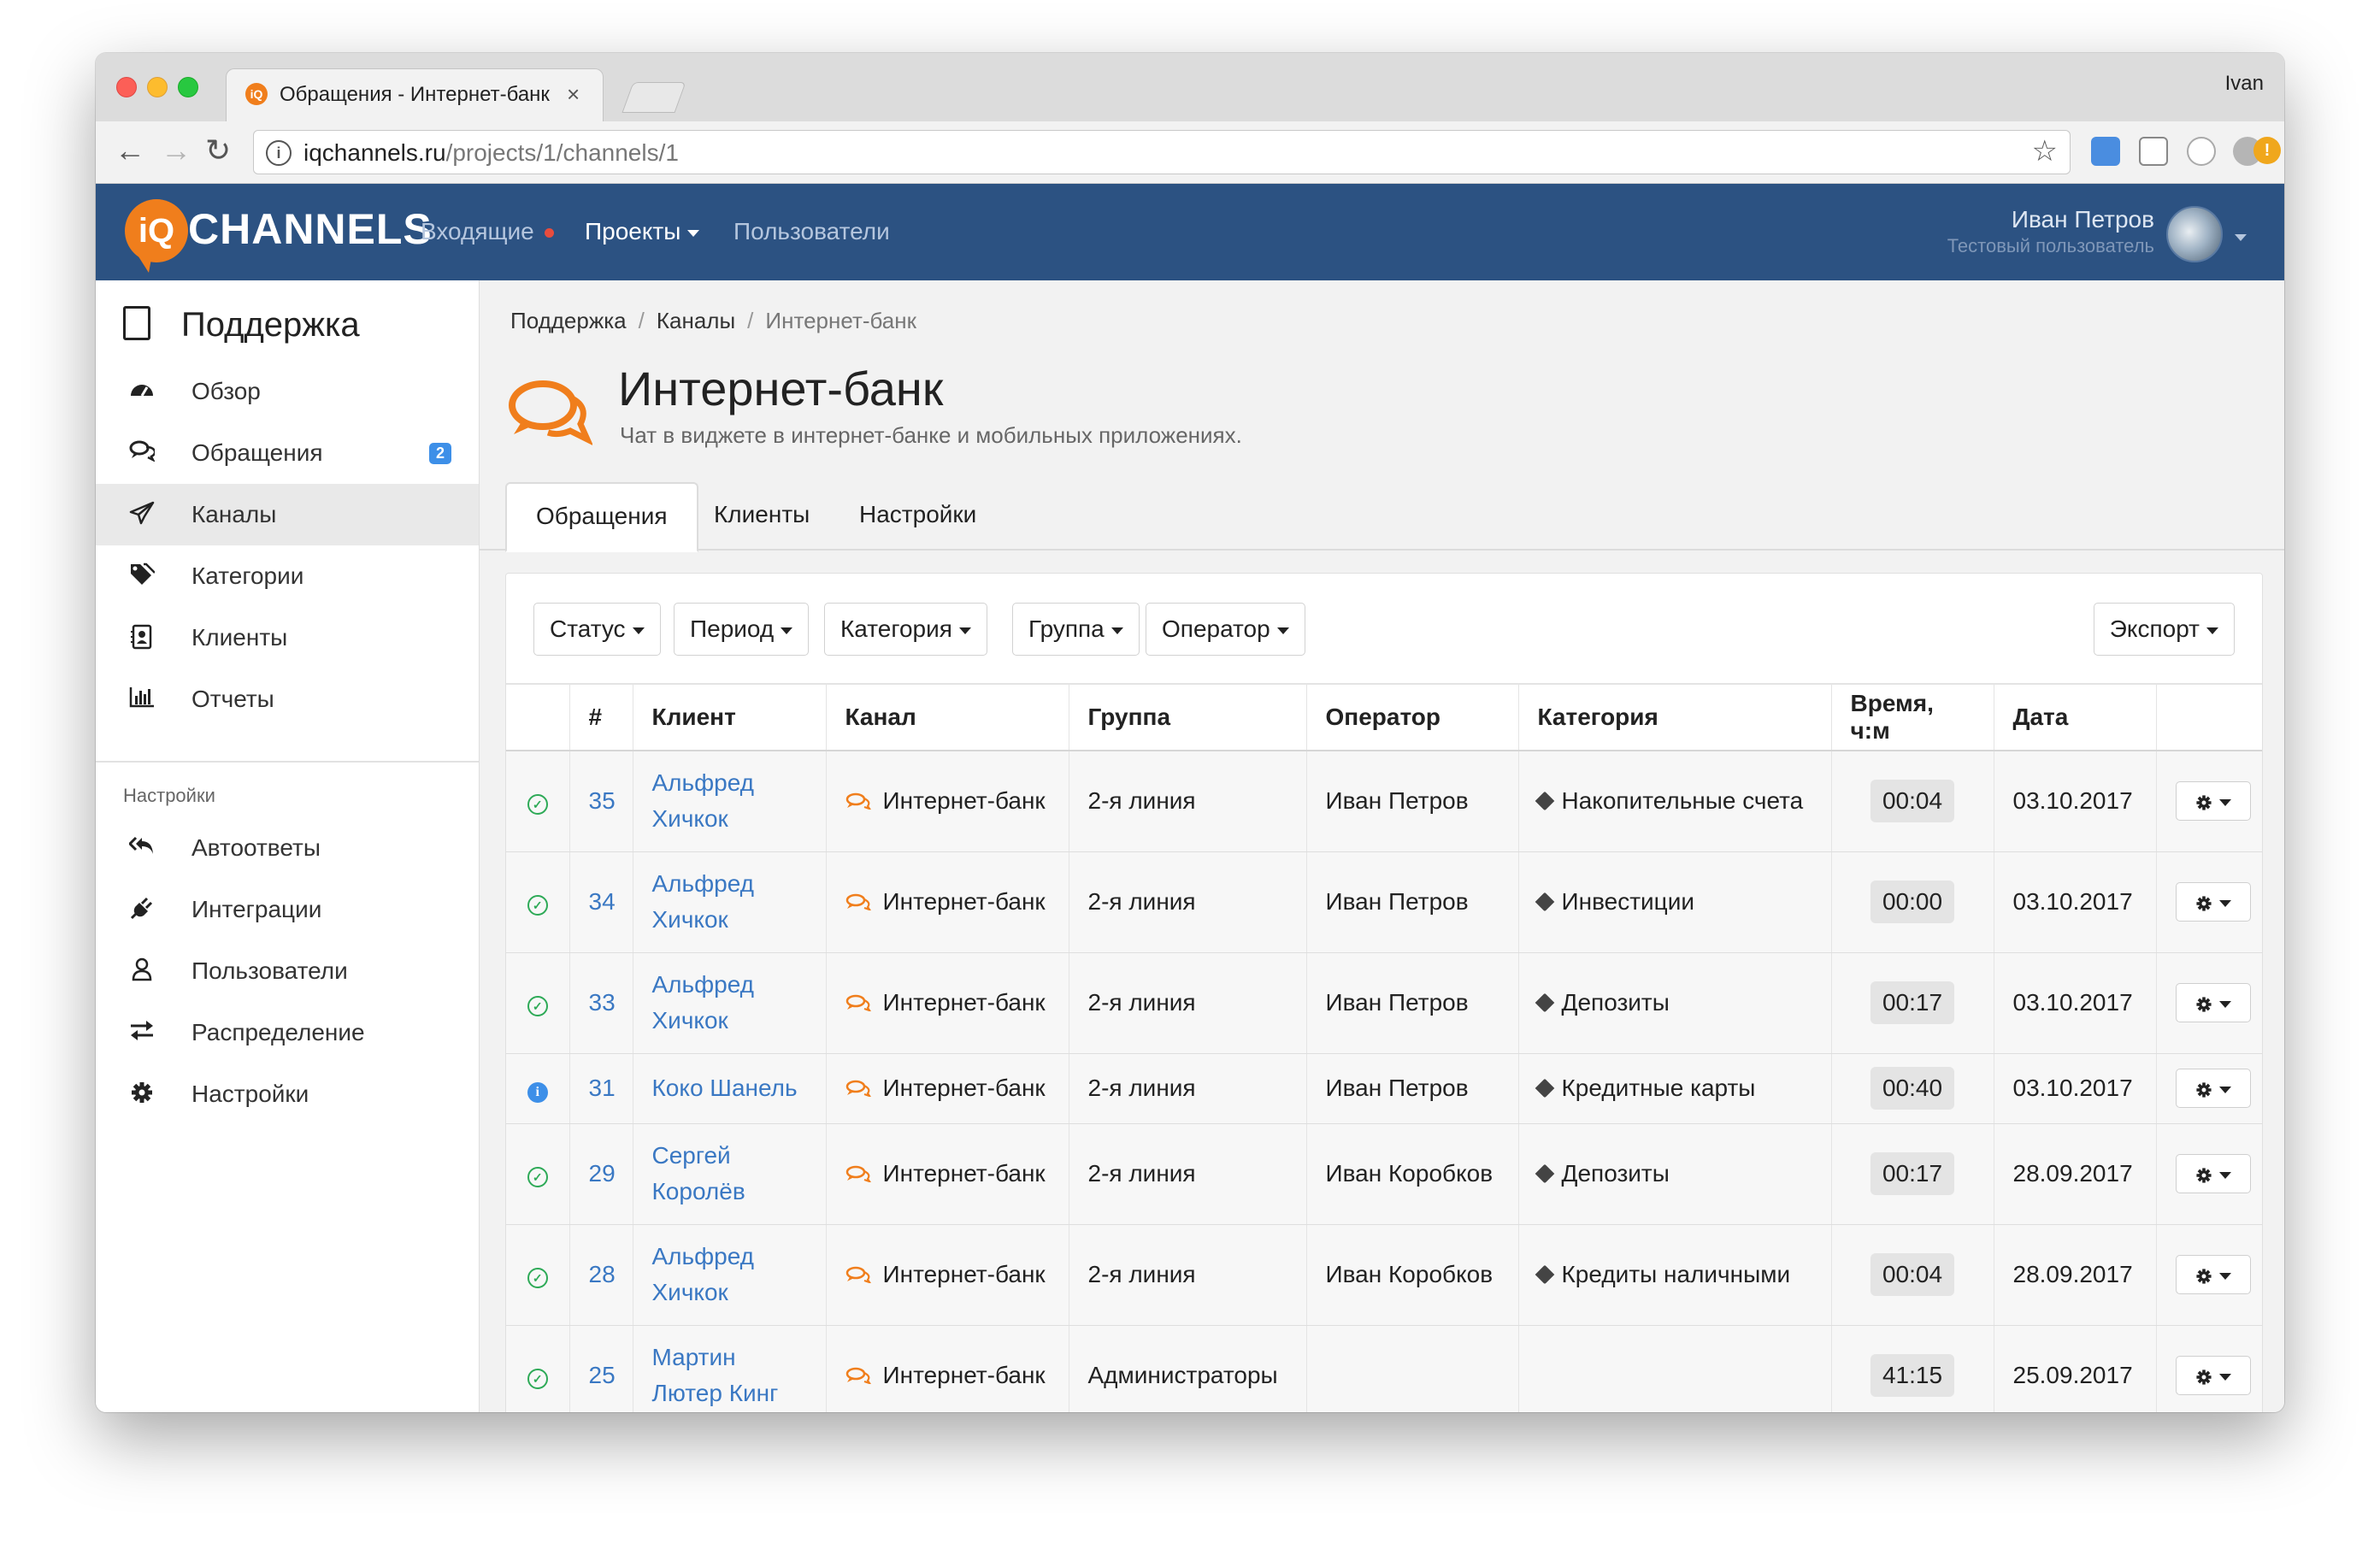 Image resolution: width=2380 pixels, height=1549 pixels. Describe the element at coordinates (288, 1032) in the screenshot. I see `sidebar-item-distribution: Распределение` at that location.